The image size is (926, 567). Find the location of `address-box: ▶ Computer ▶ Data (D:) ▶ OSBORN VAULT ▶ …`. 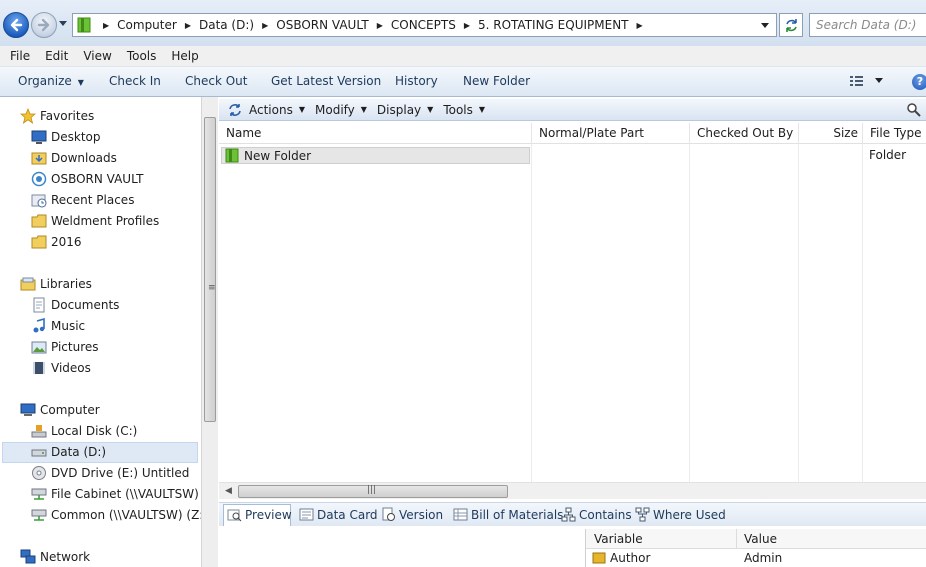

address-box: ▶ Computer ▶ Data (D:) ▶ OSBORN VAULT ▶ … is located at coordinates (424, 25).